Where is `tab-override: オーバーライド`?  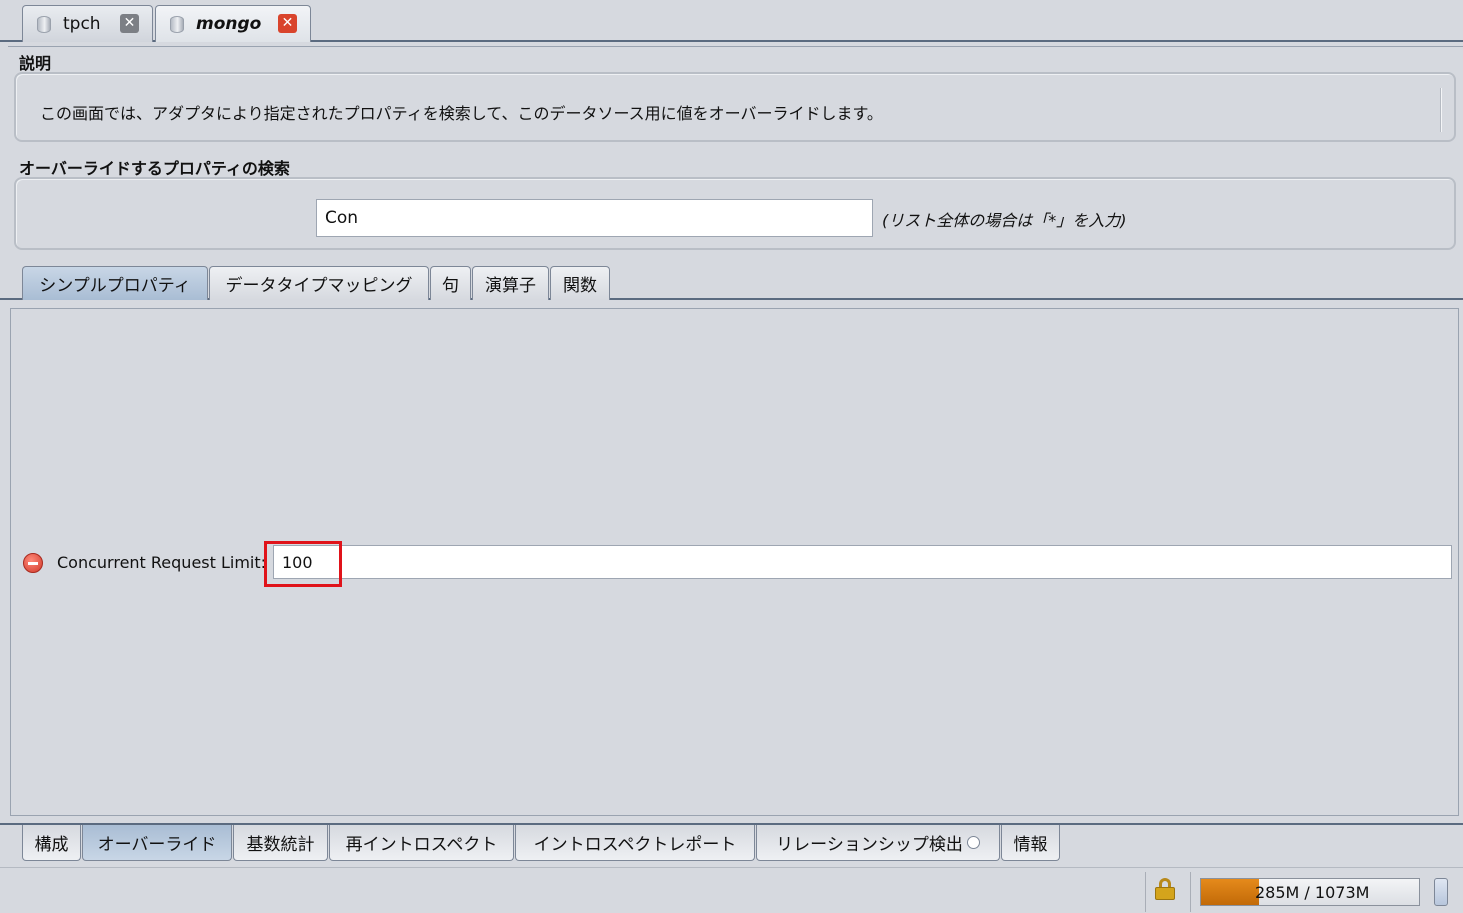
tab-override: オーバーライド is located at coordinates (157, 843).